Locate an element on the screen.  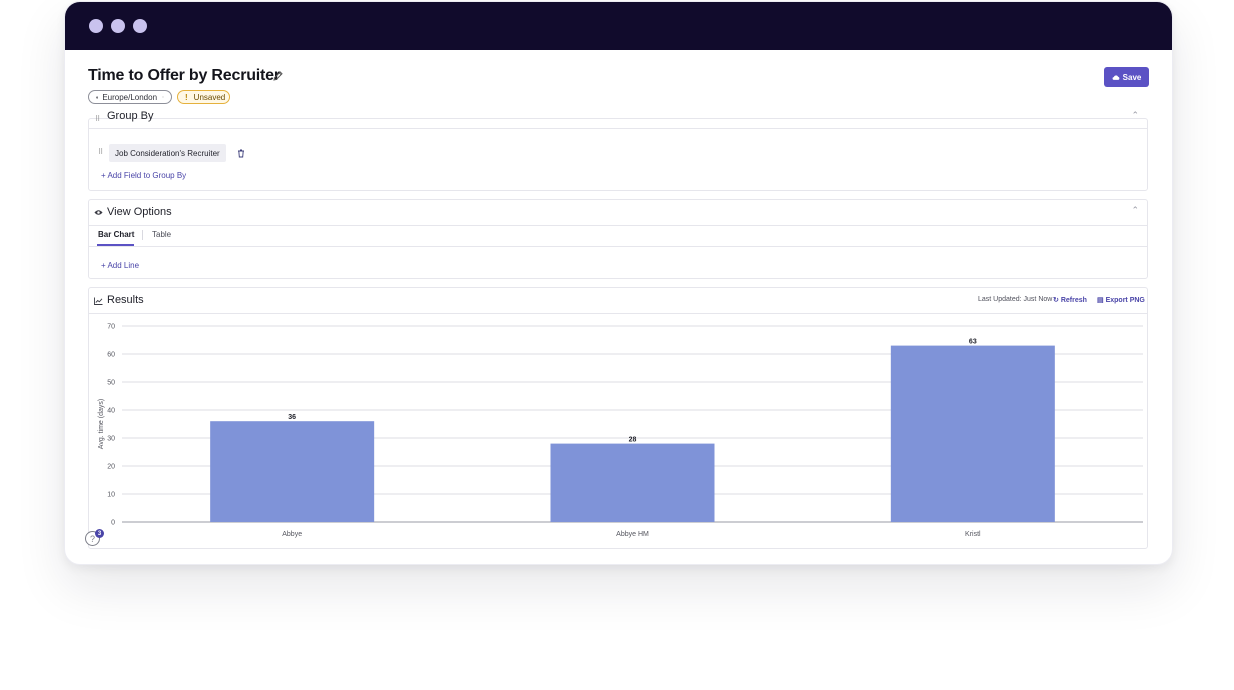
bar-data-label: 36 is located at coordinates (292, 417).